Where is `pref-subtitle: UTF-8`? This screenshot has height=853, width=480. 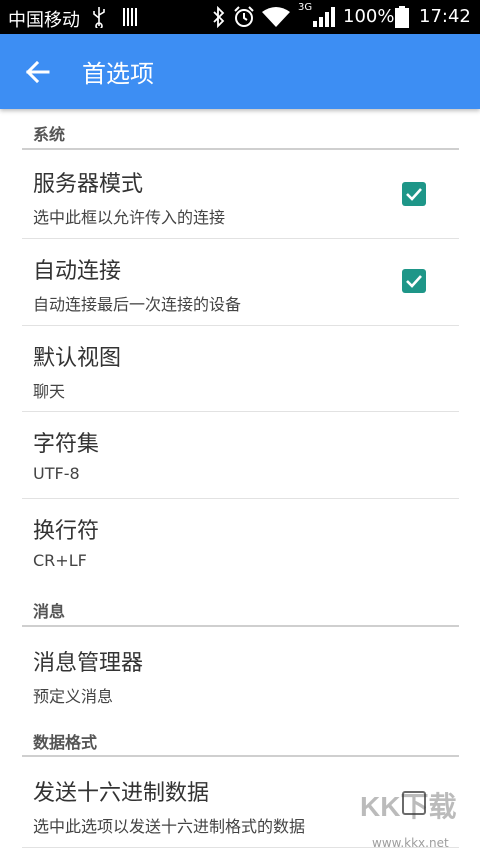
pref-subtitle: UTF-8 is located at coordinates (56, 473).